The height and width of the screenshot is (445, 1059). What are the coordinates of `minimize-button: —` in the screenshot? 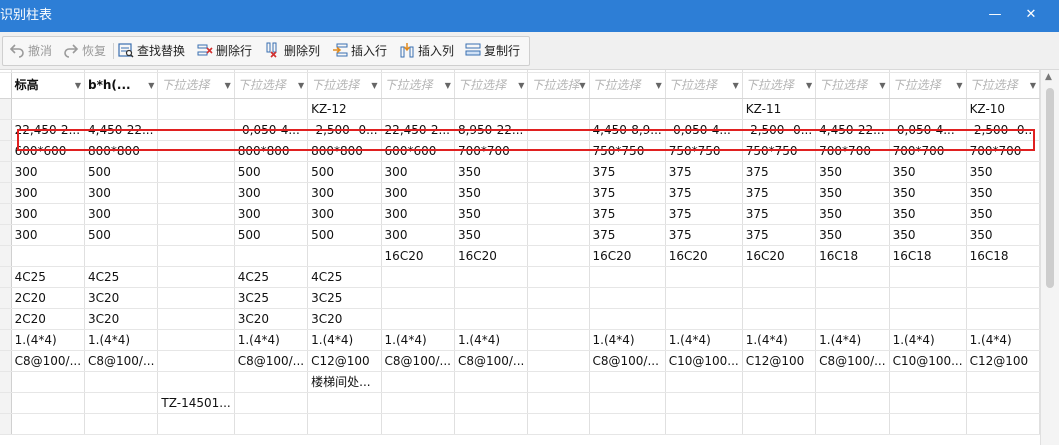 It's located at (995, 15).